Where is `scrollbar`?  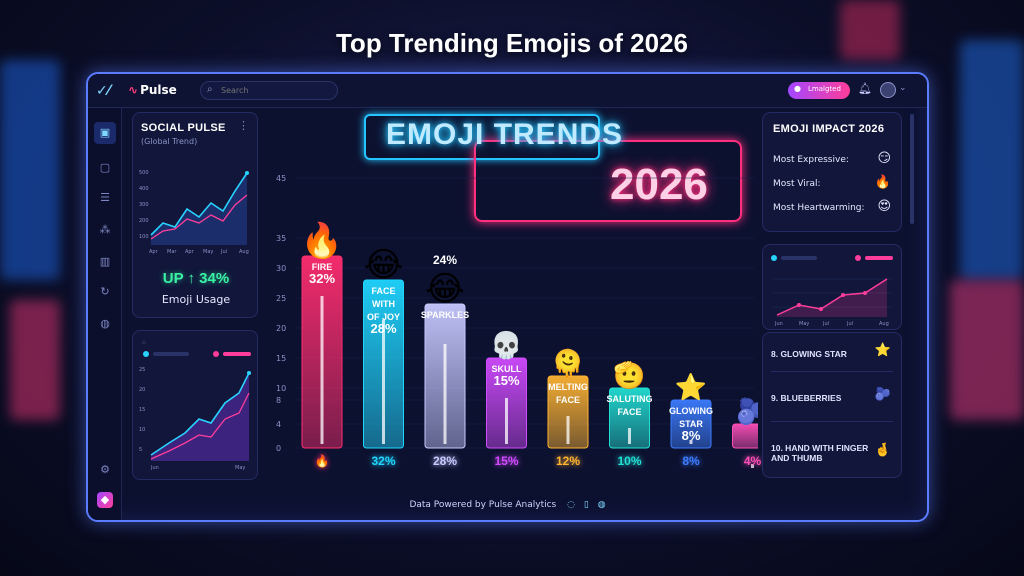
scrollbar is located at coordinates (912, 169).